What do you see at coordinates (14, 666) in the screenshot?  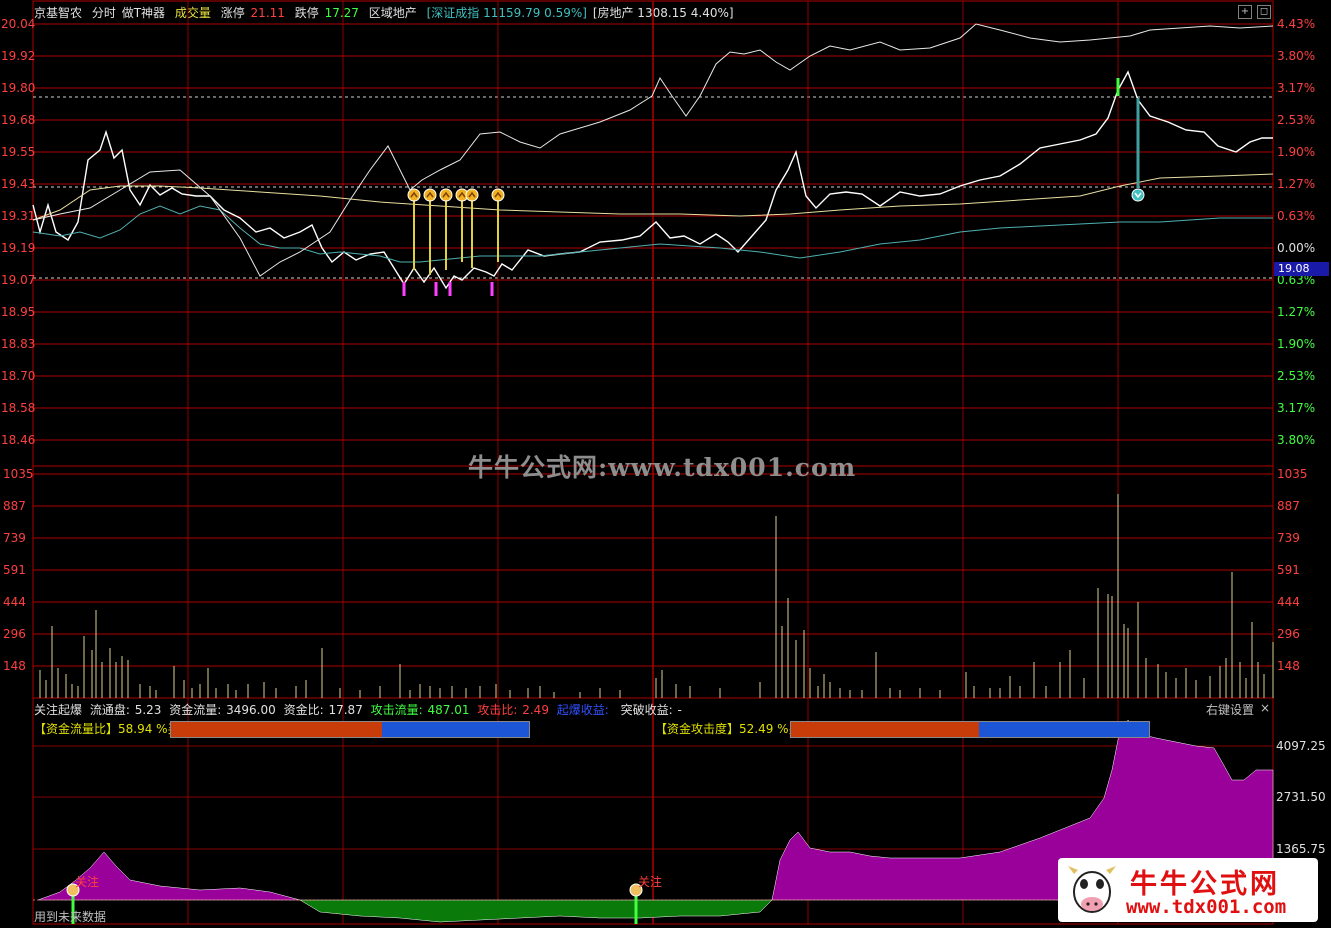 I see `volume-tick-label: 148` at bounding box center [14, 666].